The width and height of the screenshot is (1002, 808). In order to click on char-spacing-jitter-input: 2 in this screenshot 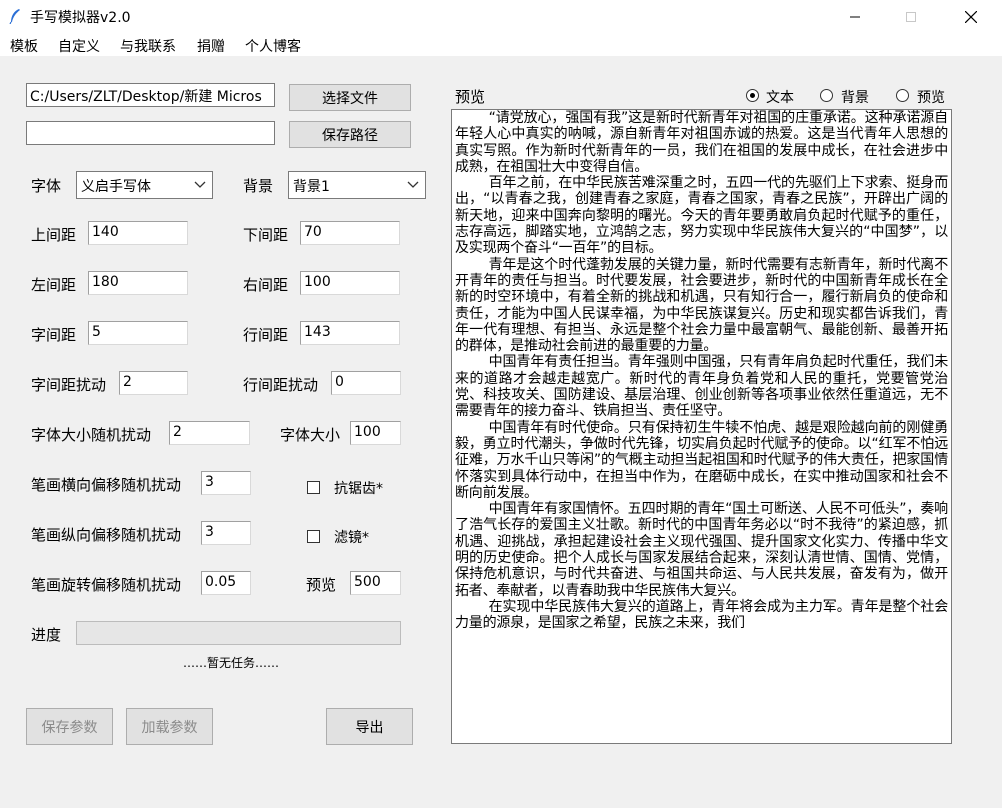, I will do `click(153, 383)`.